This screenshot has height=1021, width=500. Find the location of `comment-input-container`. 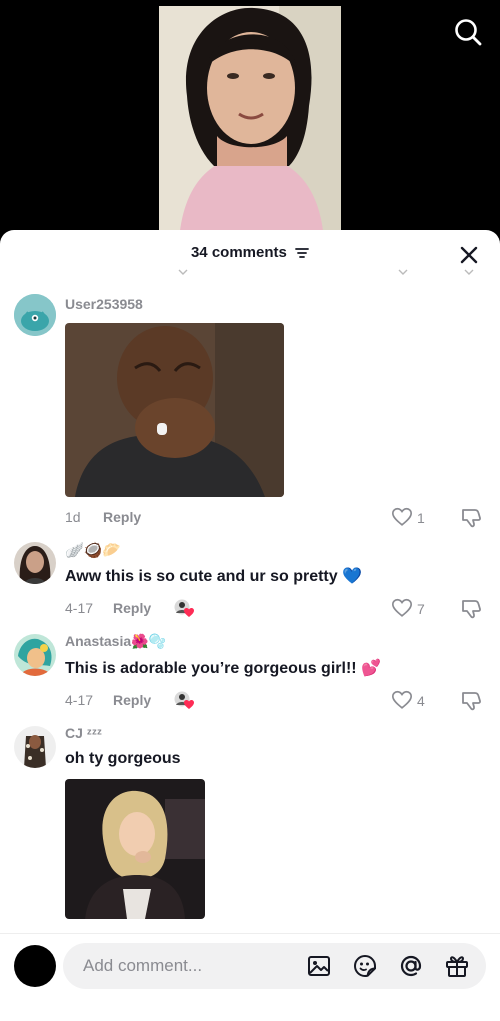

comment-input-container is located at coordinates (274, 966).